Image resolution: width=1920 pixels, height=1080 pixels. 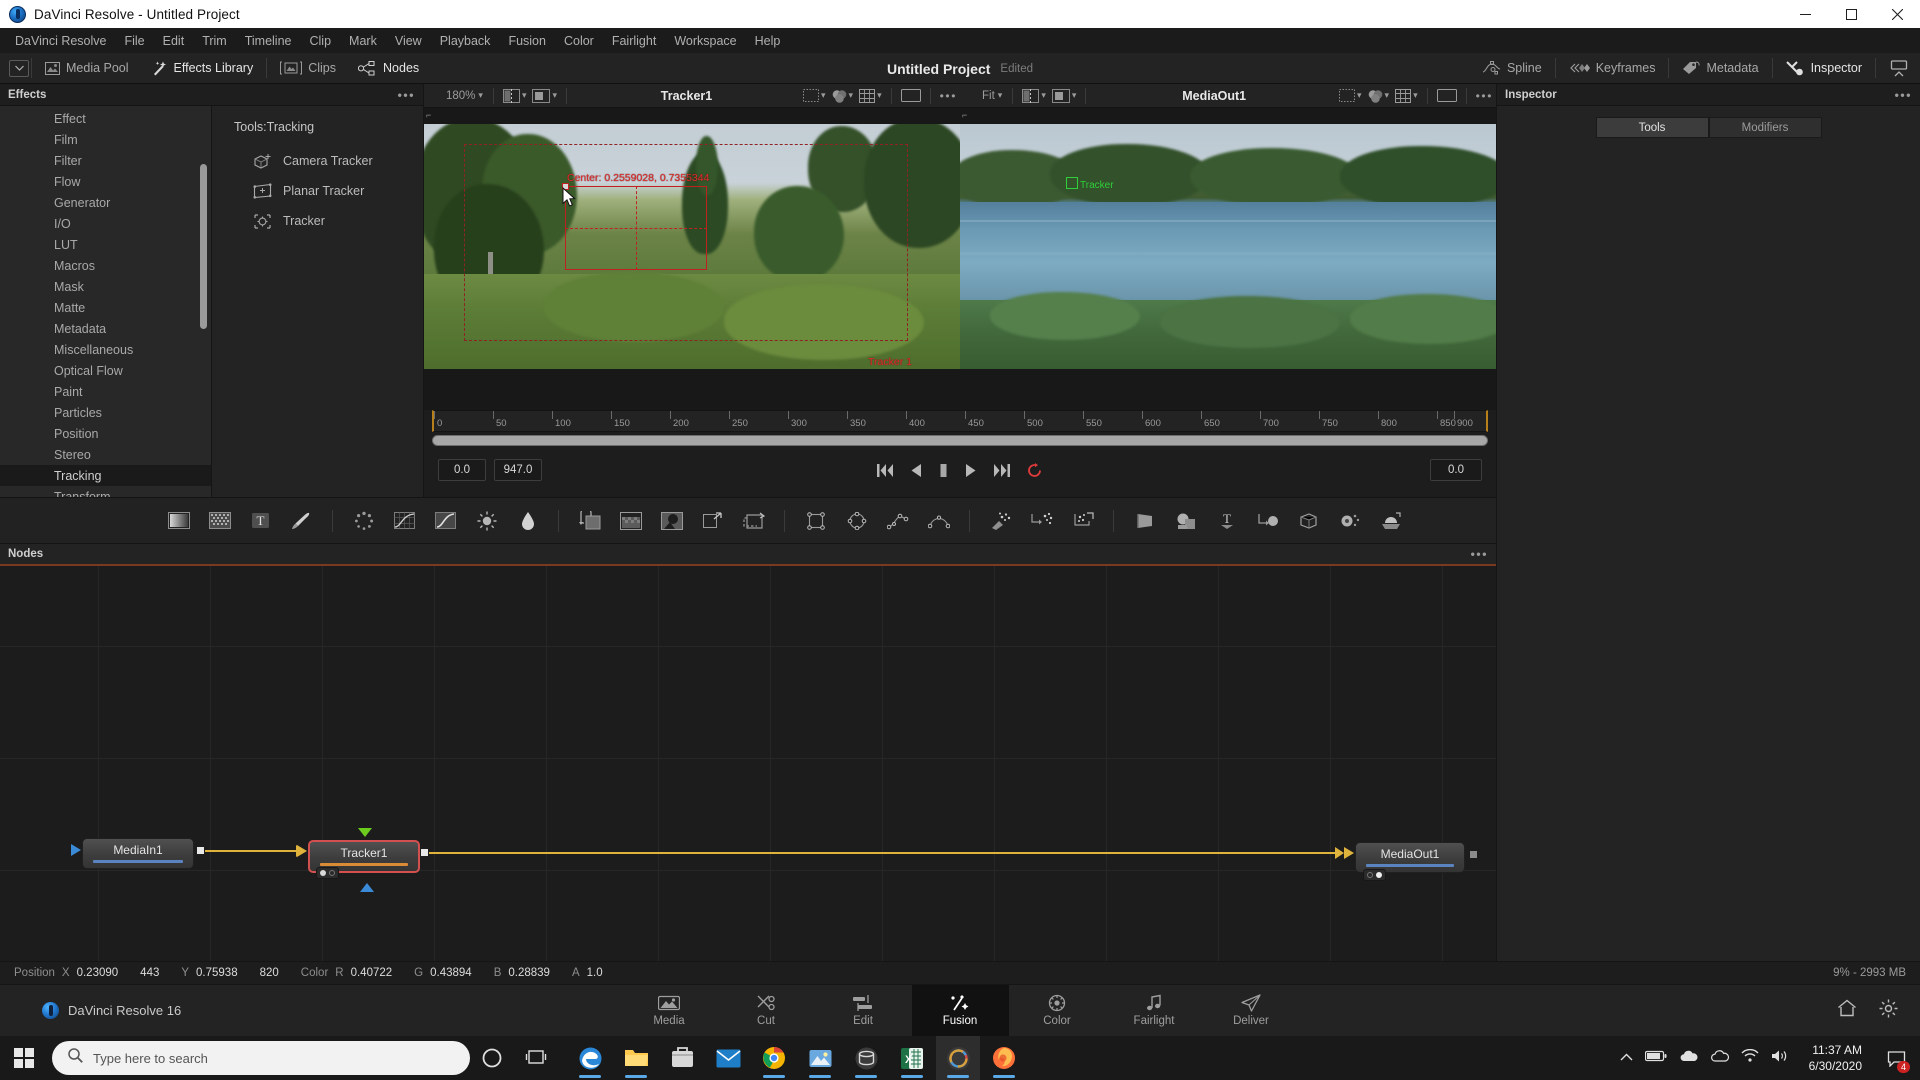 I want to click on left-viewer-subview-button: ▾, so click(x=544, y=95).